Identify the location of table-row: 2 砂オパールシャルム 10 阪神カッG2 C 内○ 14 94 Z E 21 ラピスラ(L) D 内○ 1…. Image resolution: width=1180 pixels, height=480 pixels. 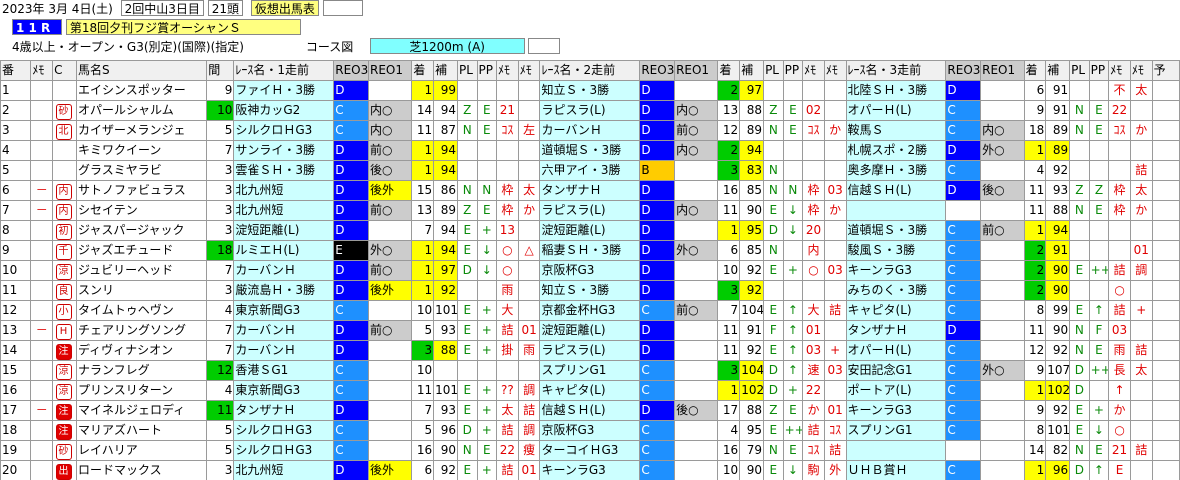
(590, 110).